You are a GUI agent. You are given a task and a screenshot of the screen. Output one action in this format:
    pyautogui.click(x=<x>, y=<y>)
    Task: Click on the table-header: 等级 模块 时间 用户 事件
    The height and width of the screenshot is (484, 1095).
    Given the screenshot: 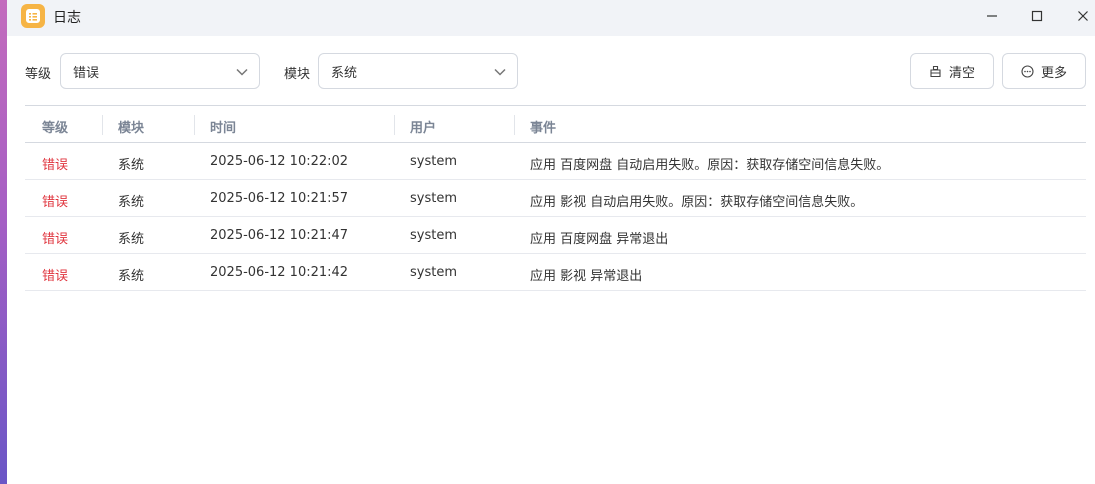 What is the action you would take?
    pyautogui.click(x=555, y=124)
    